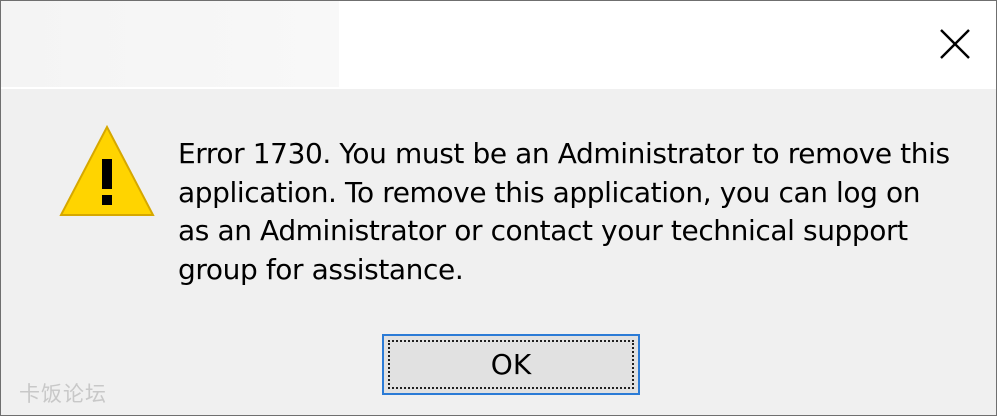  Describe the element at coordinates (107, 171) in the screenshot. I see `warning-icon` at that location.